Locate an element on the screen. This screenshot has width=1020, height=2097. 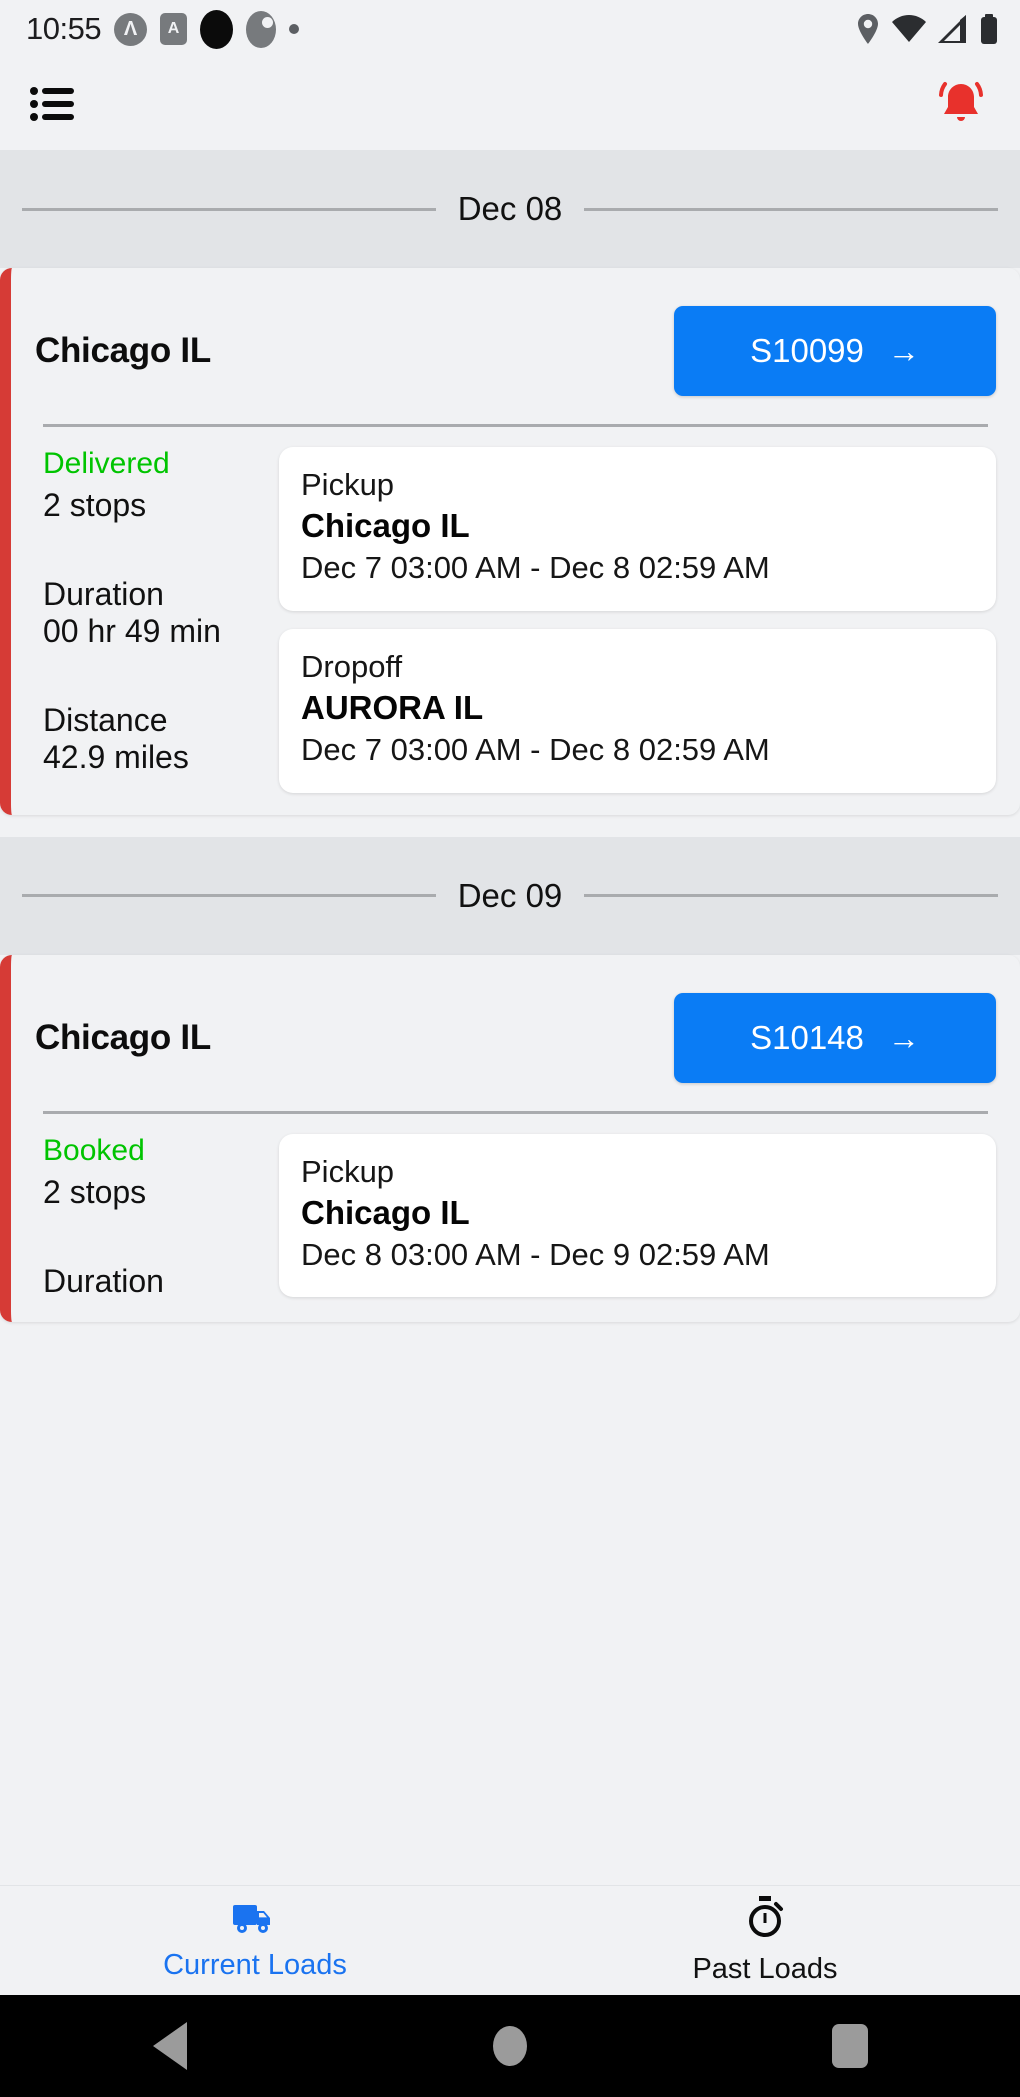
bell-icon is located at coordinates (961, 104).